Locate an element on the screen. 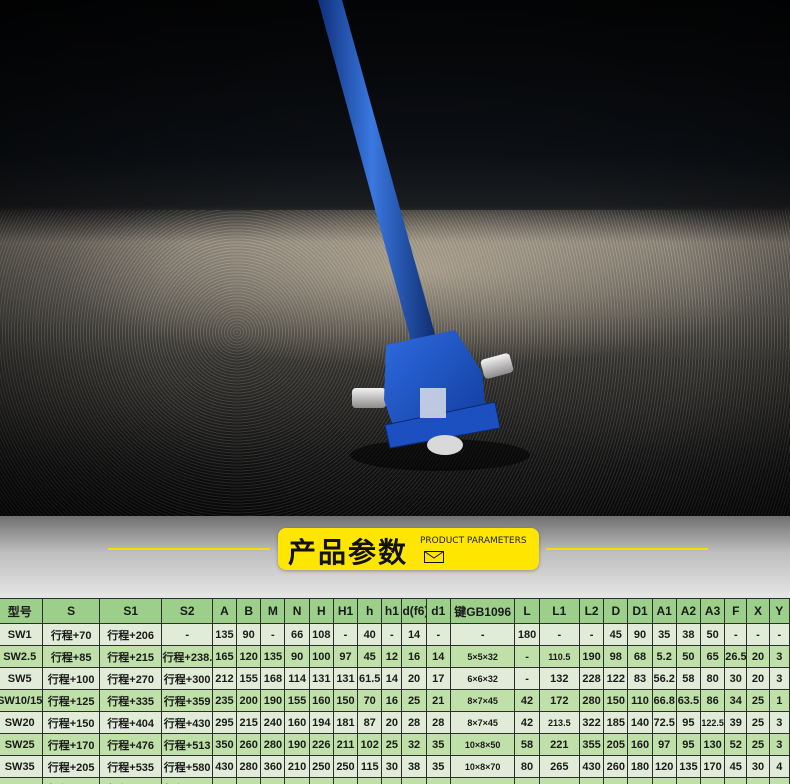  table-cell: 350 is located at coordinates (224, 744).